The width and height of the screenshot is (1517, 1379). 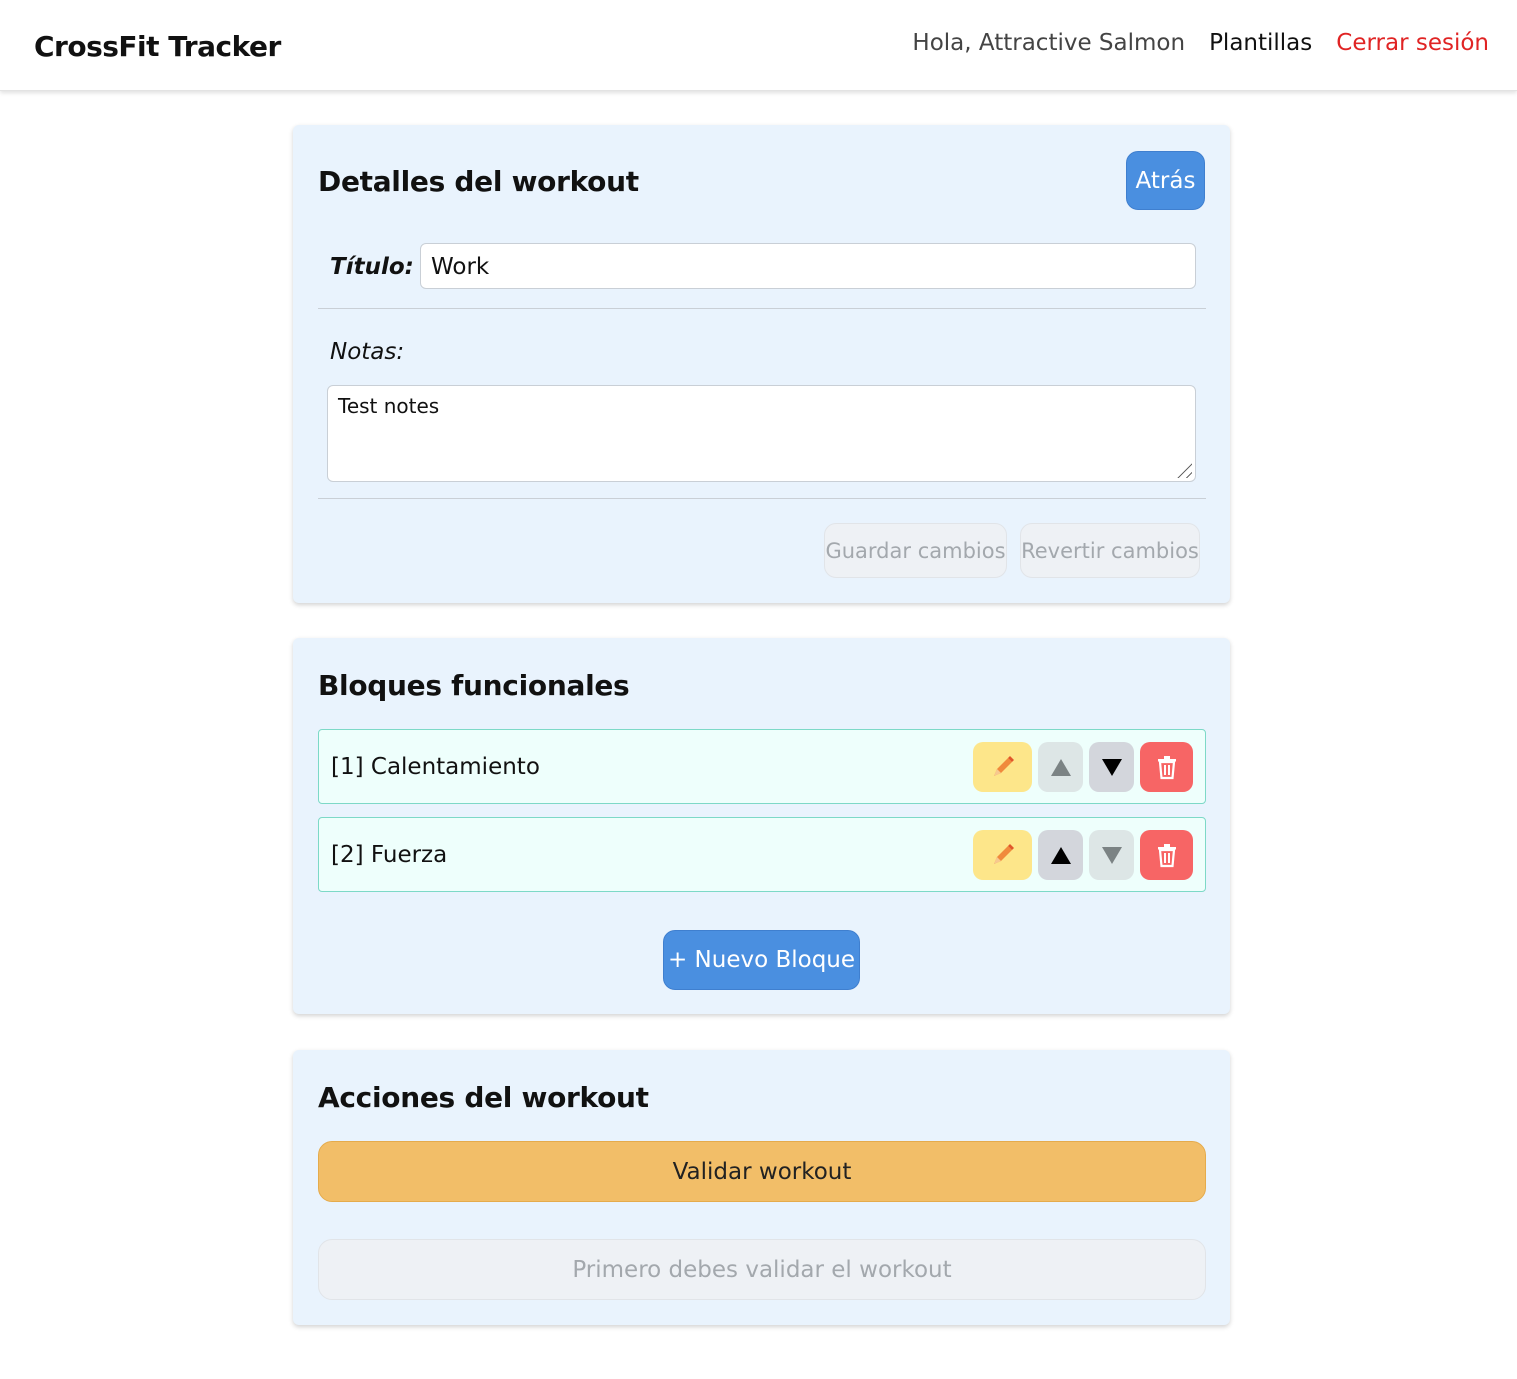 I want to click on resize-grip-icon, so click(x=1183, y=469).